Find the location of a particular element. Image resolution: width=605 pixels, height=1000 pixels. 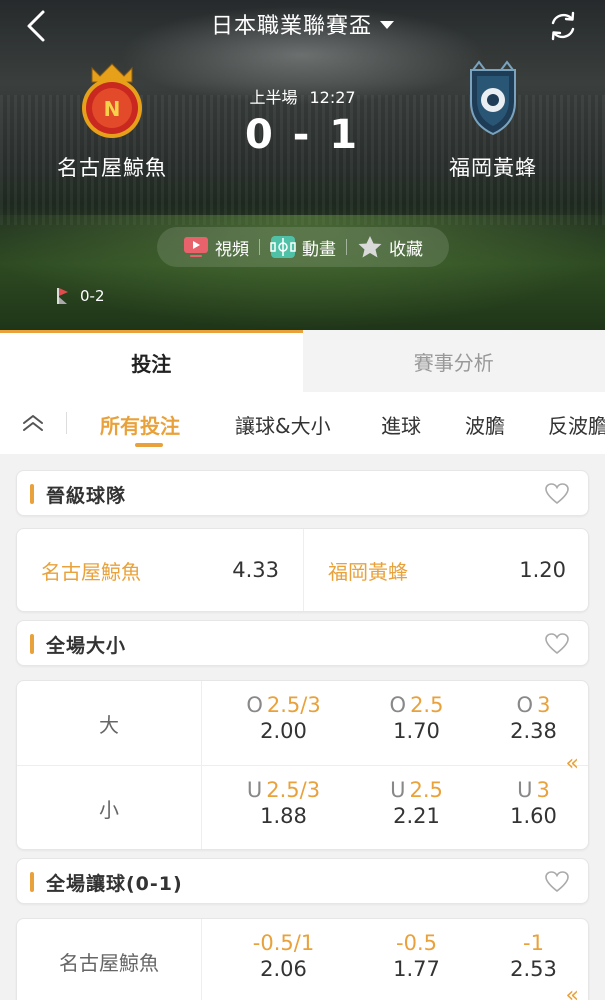

top-bar: 日本職業聯賽盃 is located at coordinates (302, 26).